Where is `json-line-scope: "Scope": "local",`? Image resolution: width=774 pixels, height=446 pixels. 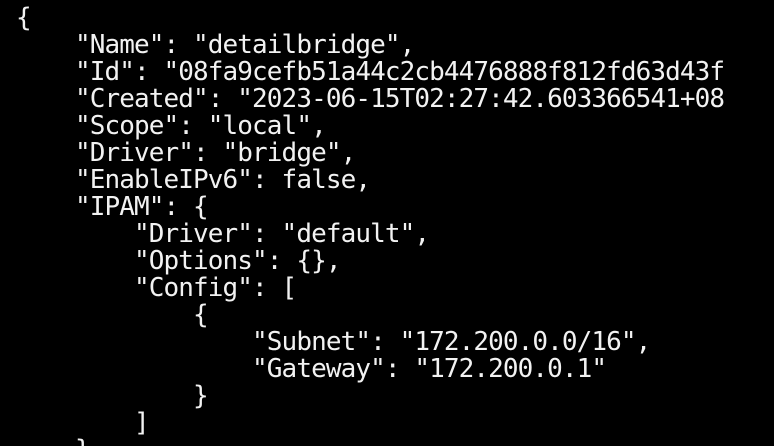 json-line-scope: "Scope": "local", is located at coordinates (171, 126).